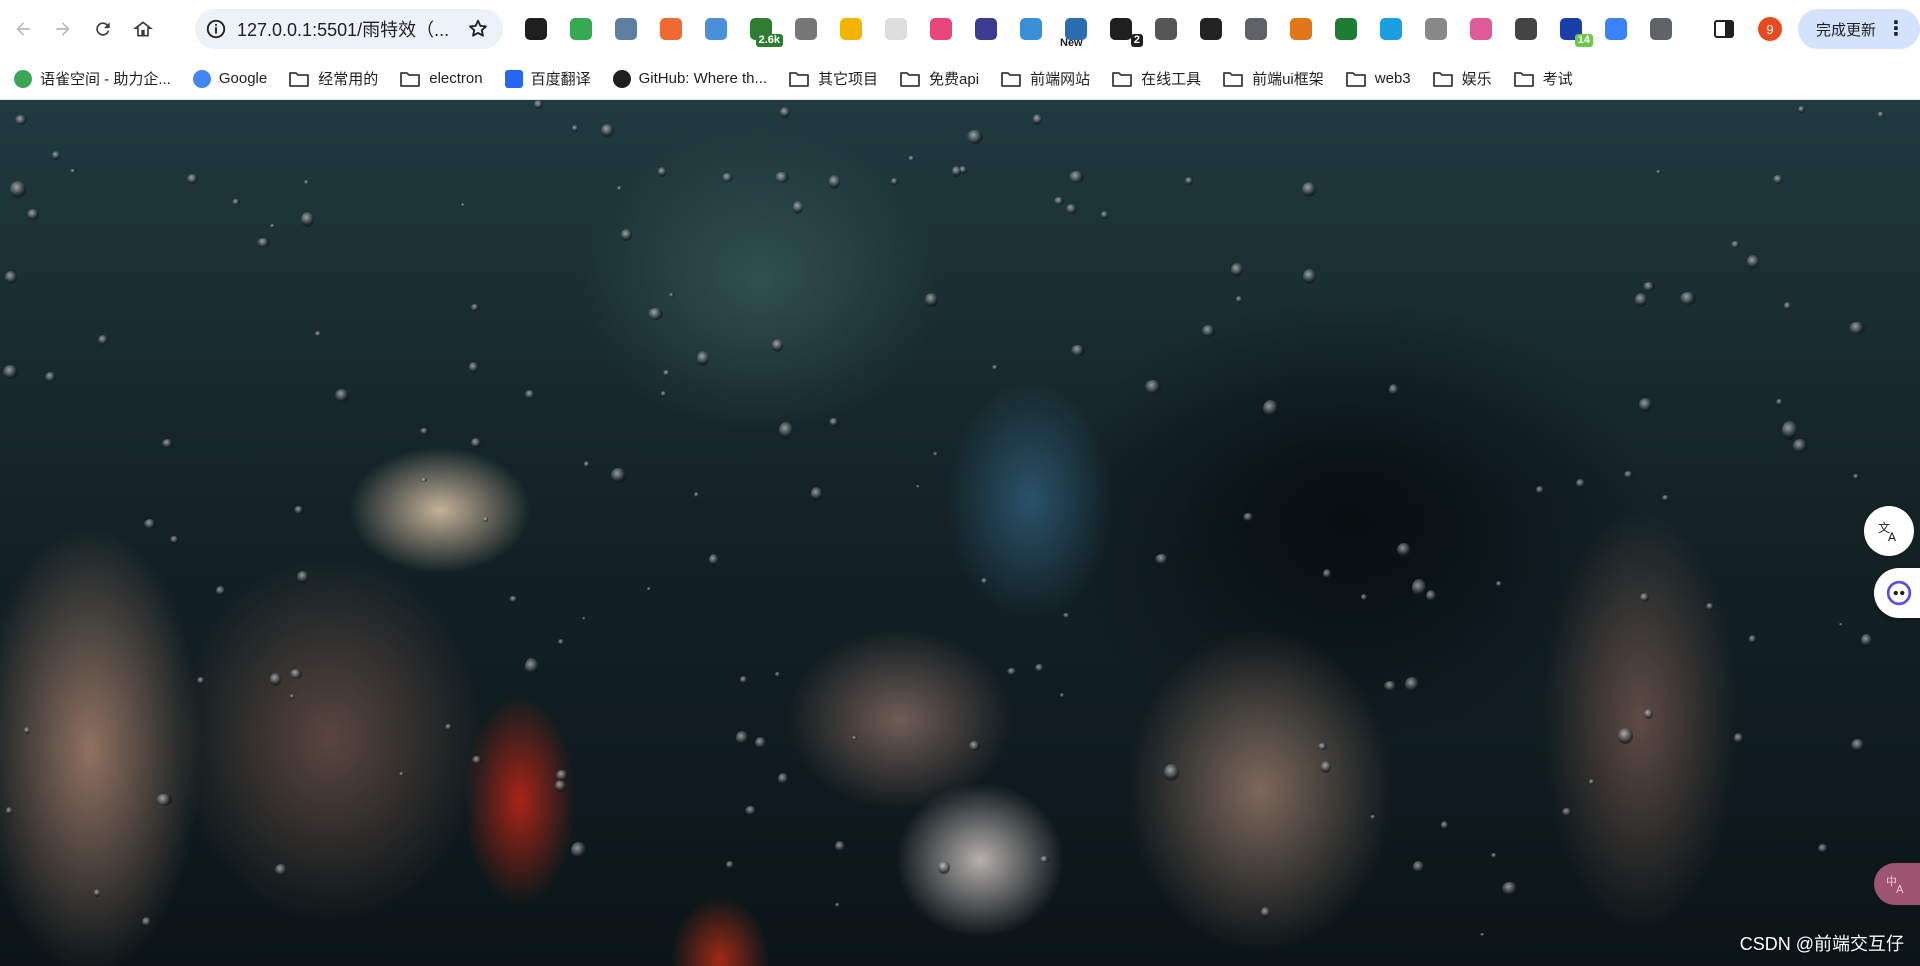 The image size is (1920, 966). What do you see at coordinates (63, 29) in the screenshot?
I see `forward-button` at bounding box center [63, 29].